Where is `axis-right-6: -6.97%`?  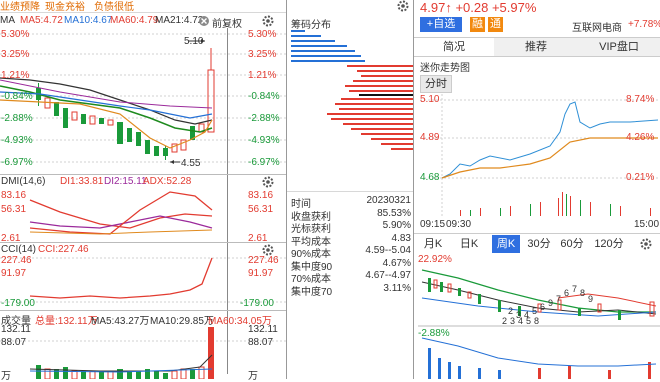 axis-right-6: -6.97% is located at coordinates (264, 162).